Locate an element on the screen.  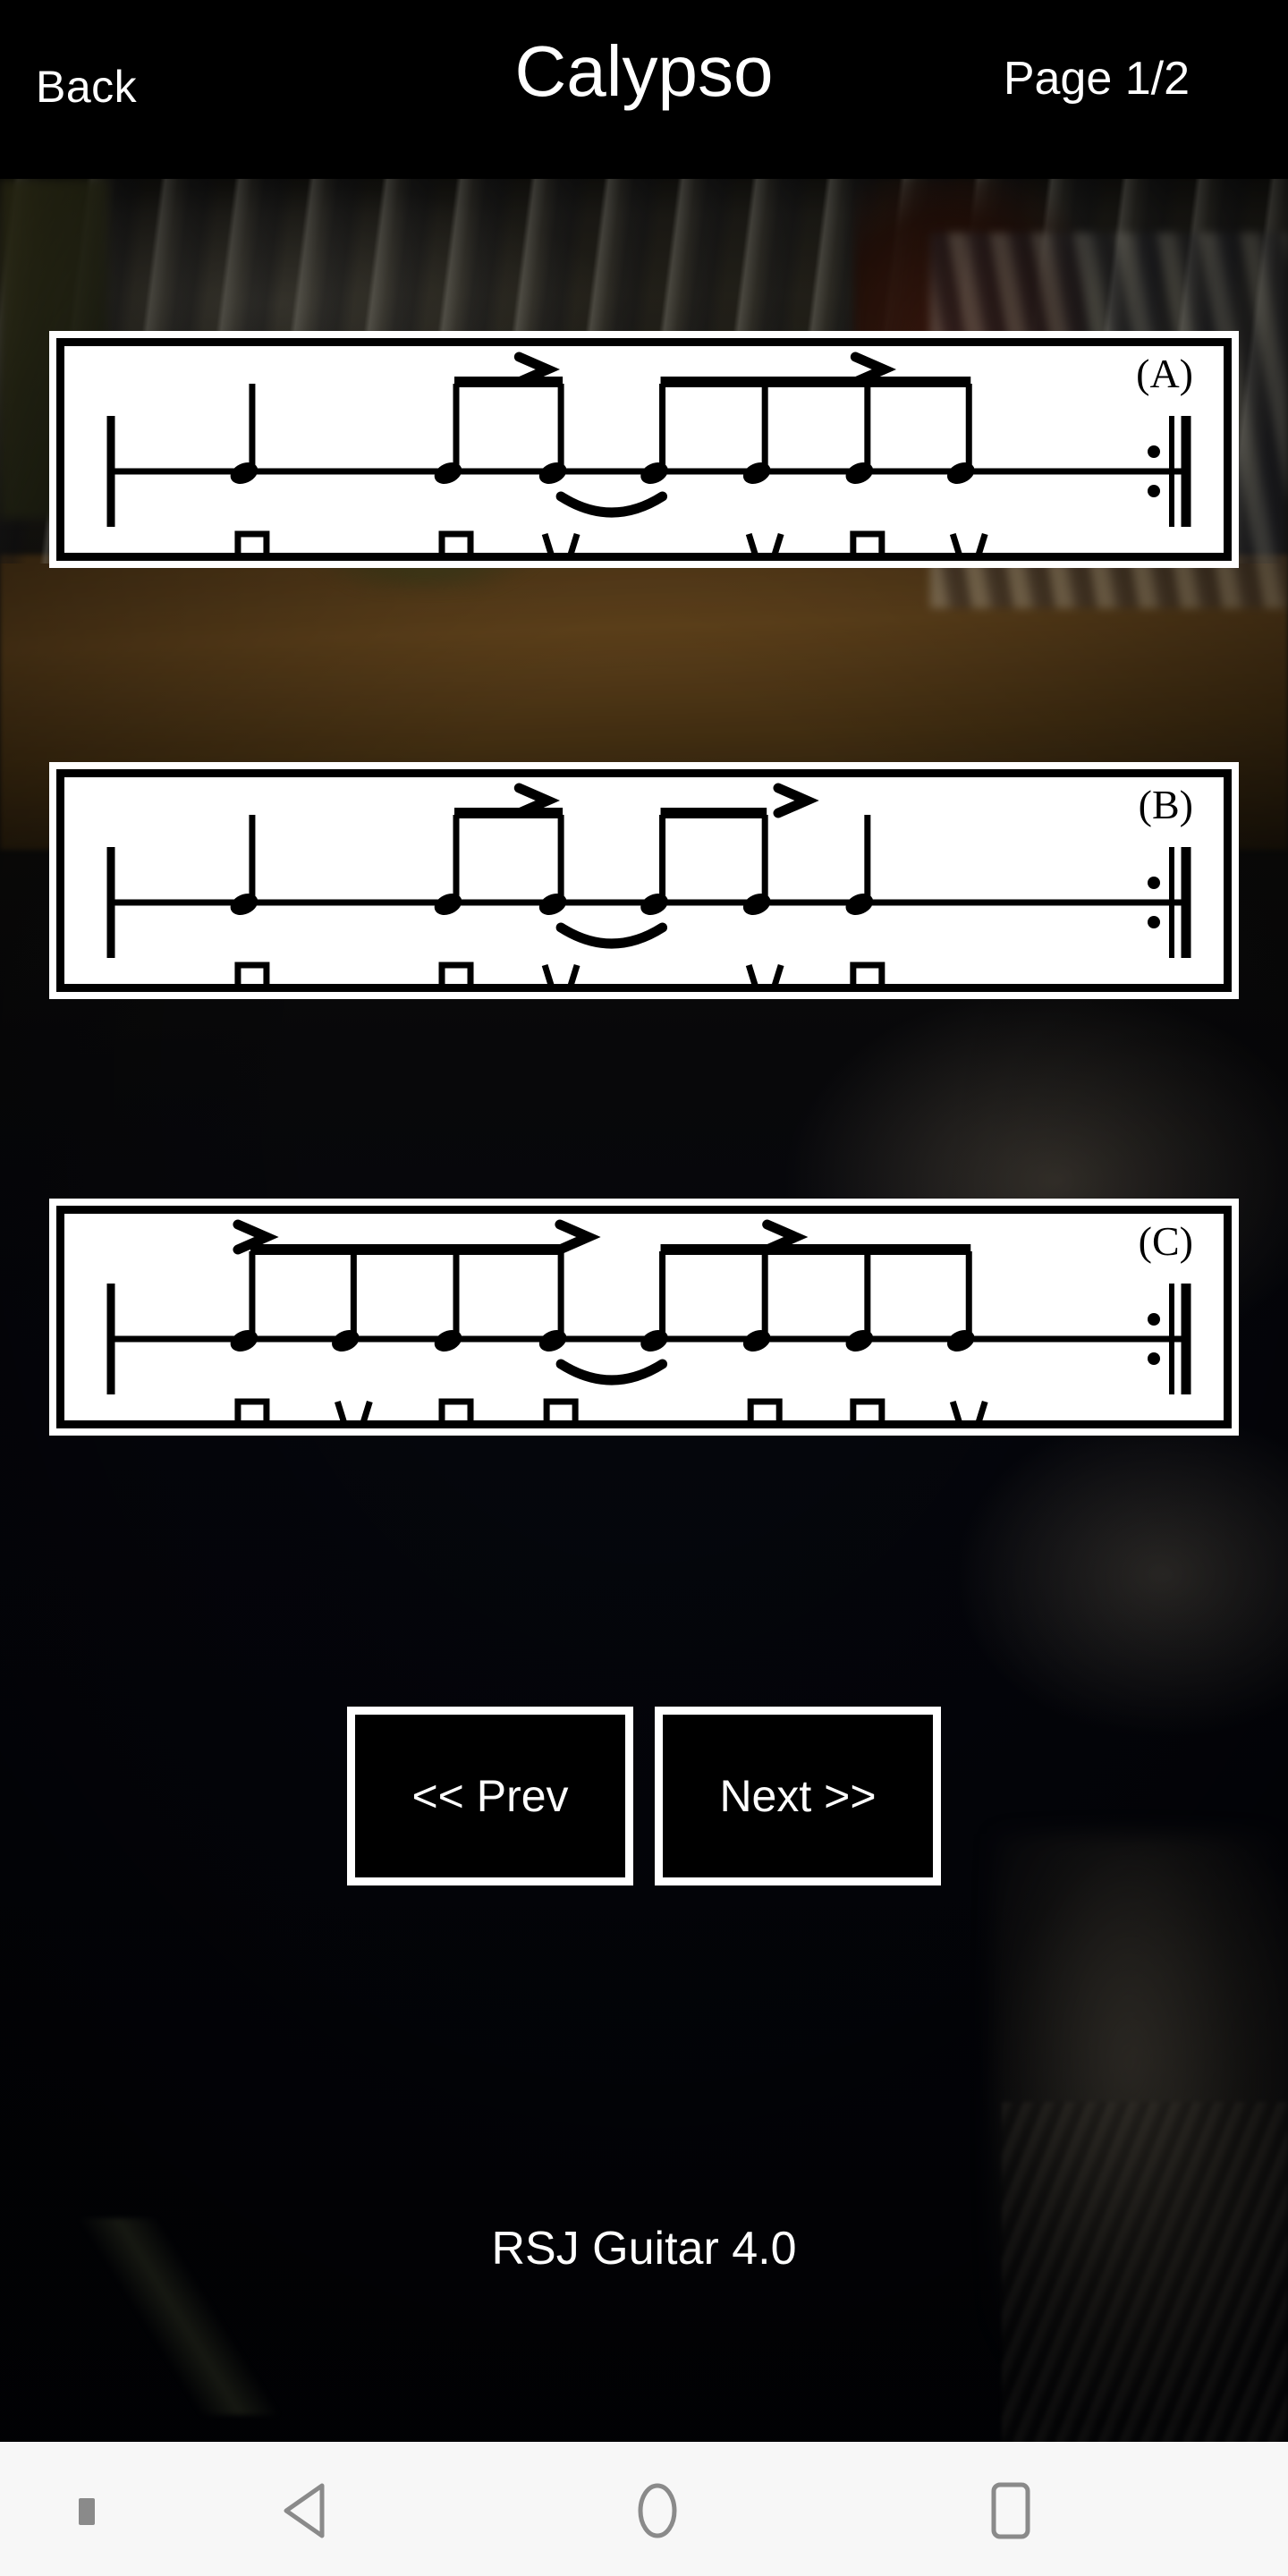
notation-a is located at coordinates (648, 452).